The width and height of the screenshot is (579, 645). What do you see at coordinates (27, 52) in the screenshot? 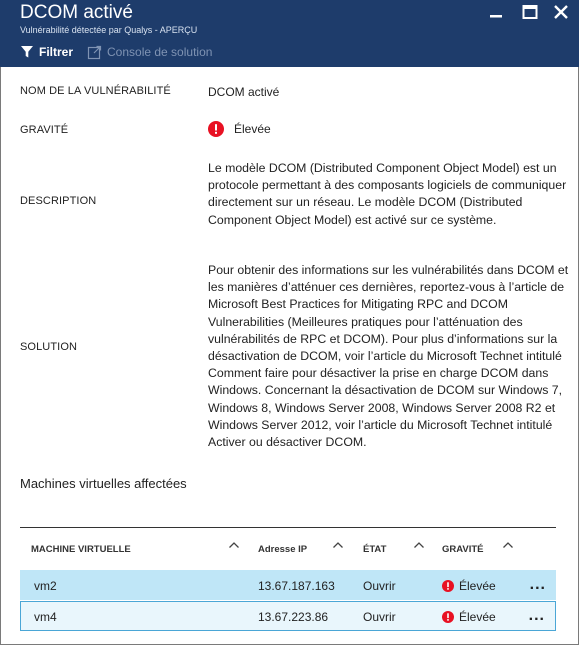
I see `filter-icon` at bounding box center [27, 52].